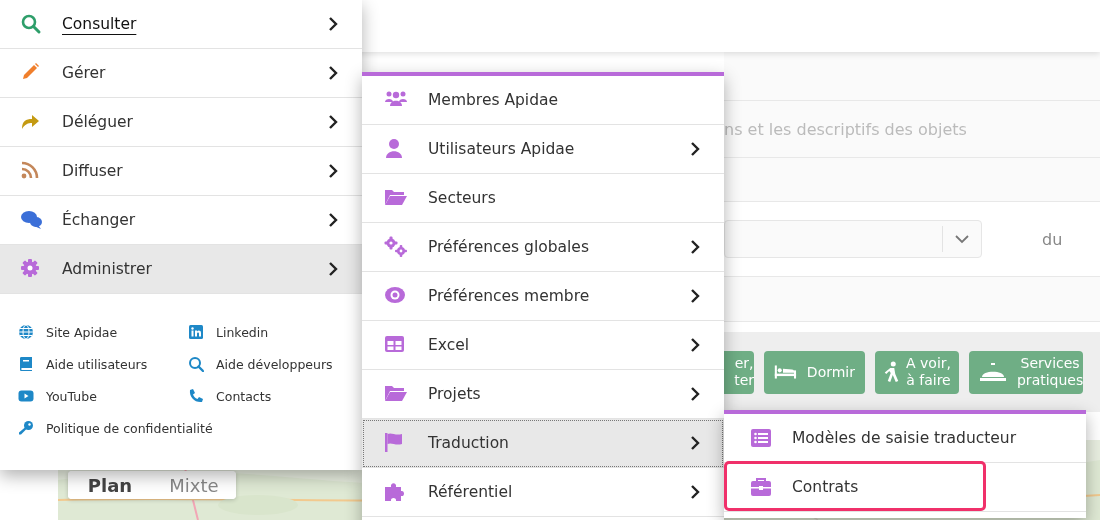 Image resolution: width=1100 pixels, height=520 pixels. What do you see at coordinates (993, 372) in the screenshot?
I see `service-bell-icon` at bounding box center [993, 372].